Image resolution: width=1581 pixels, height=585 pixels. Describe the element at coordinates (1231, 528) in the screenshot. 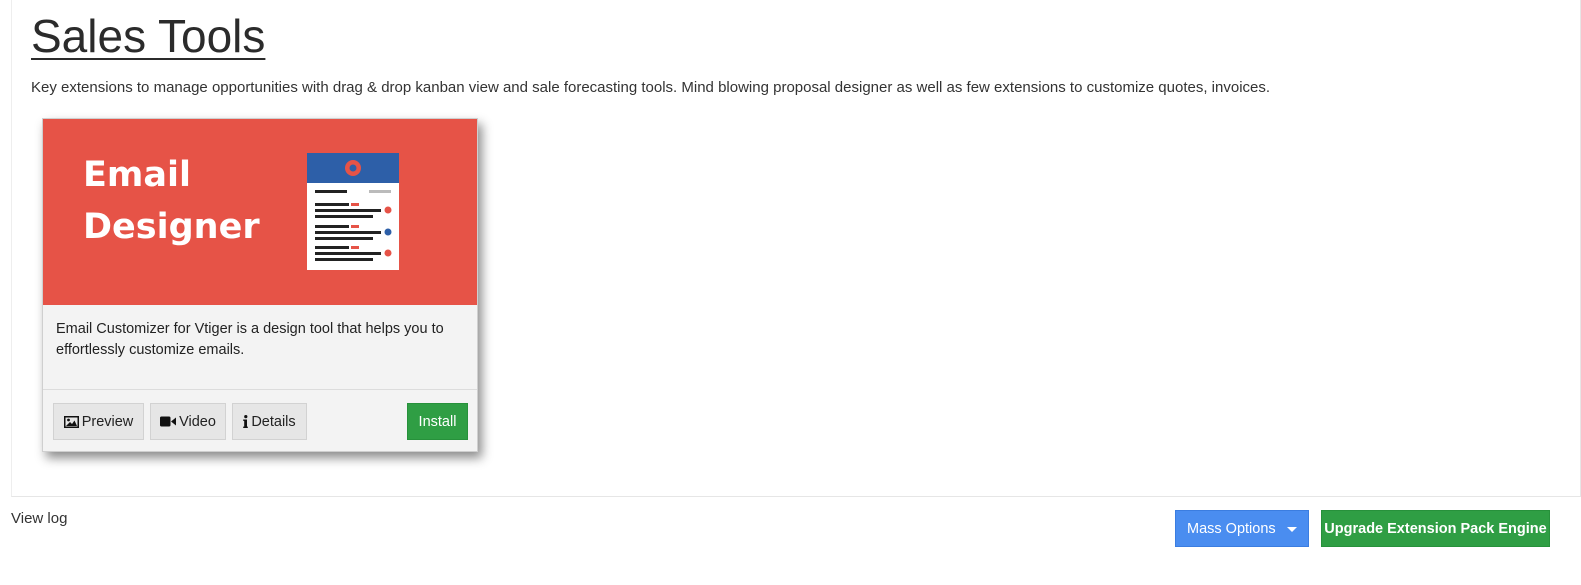

I see `mass-options-label: Mass Options` at that location.